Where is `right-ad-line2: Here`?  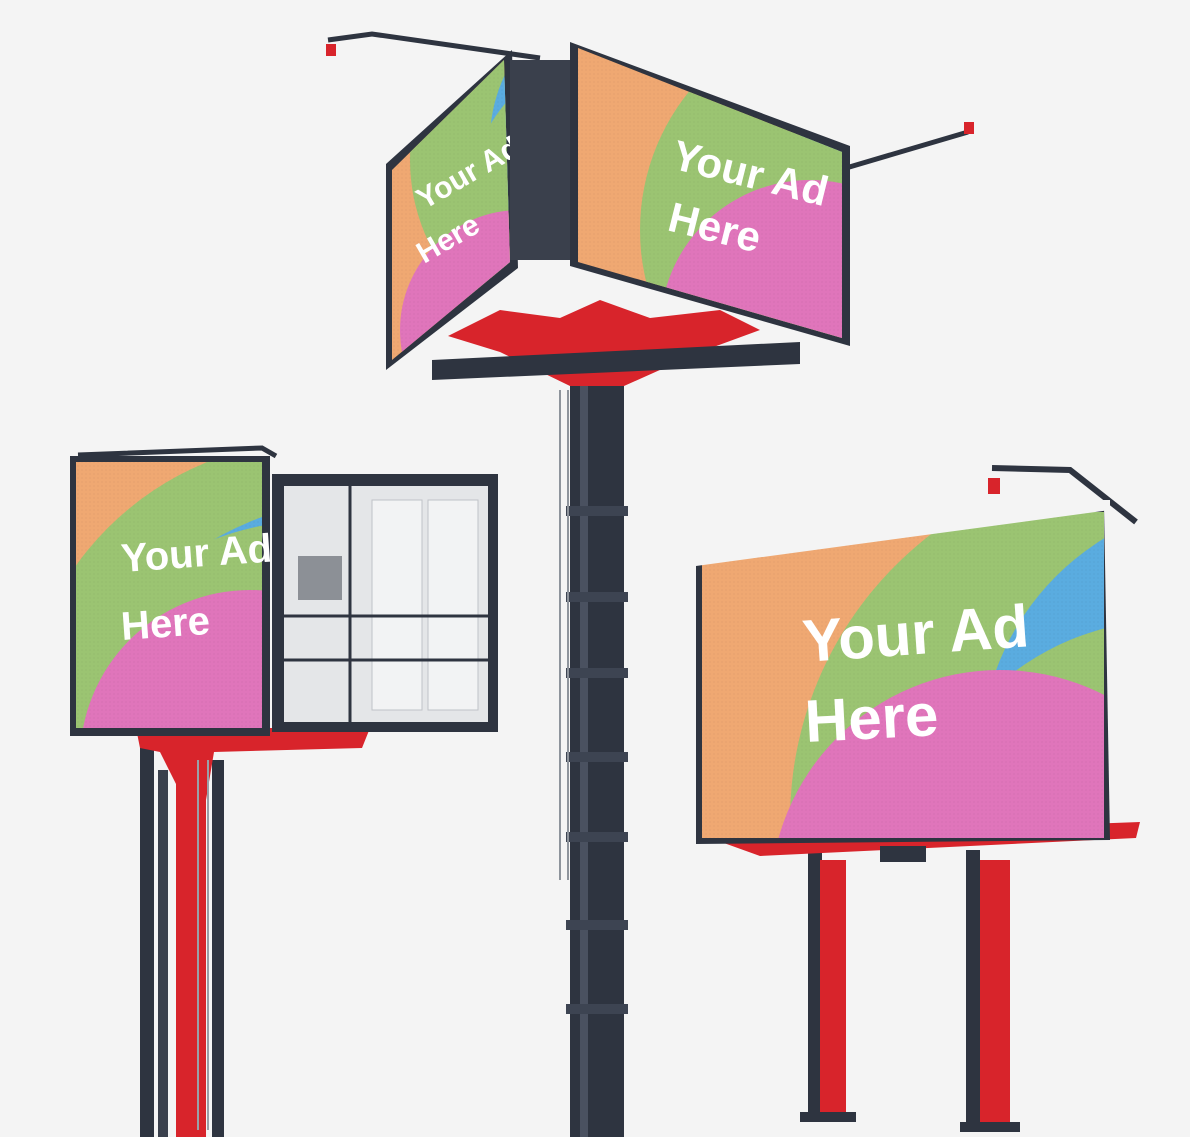 right-ad-line2: Here is located at coordinates (871, 718).